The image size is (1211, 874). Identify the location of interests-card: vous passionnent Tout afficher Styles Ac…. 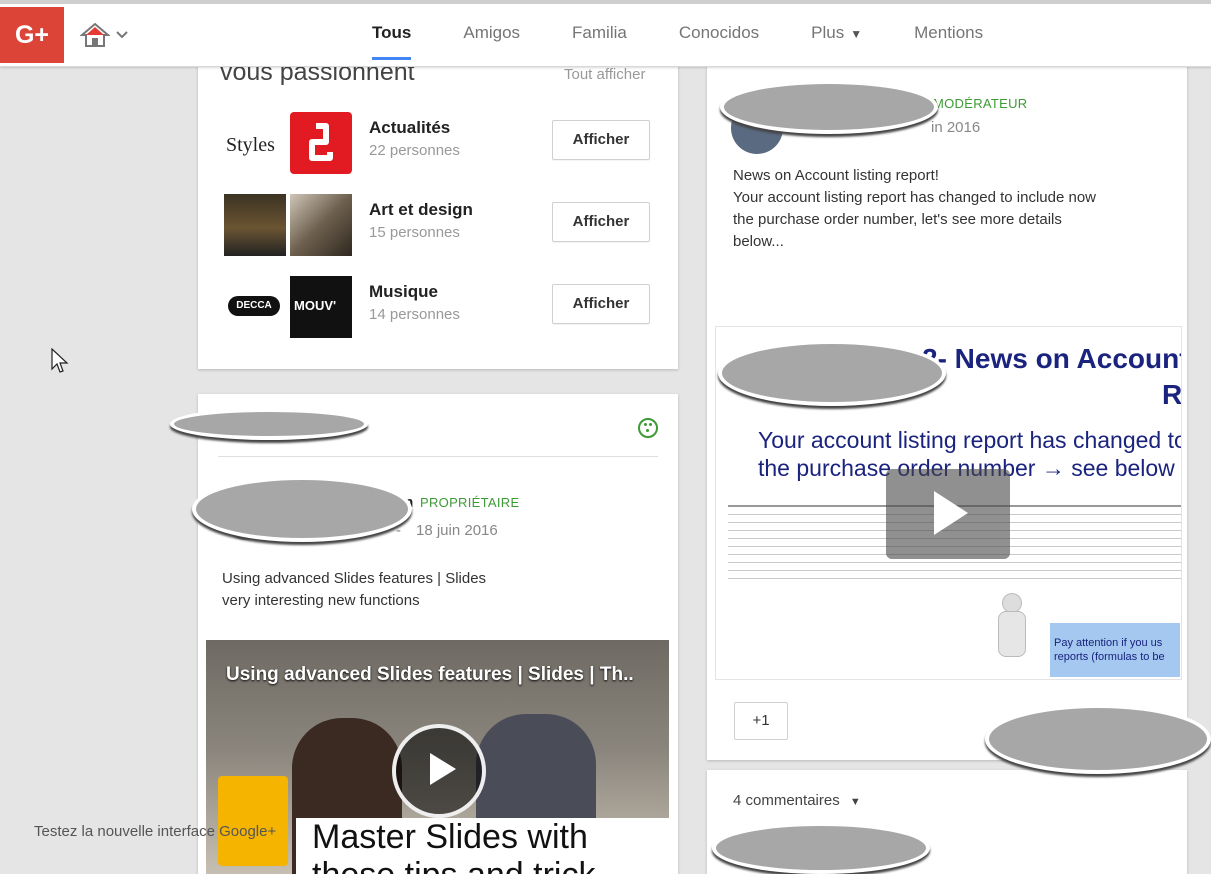
(438, 204).